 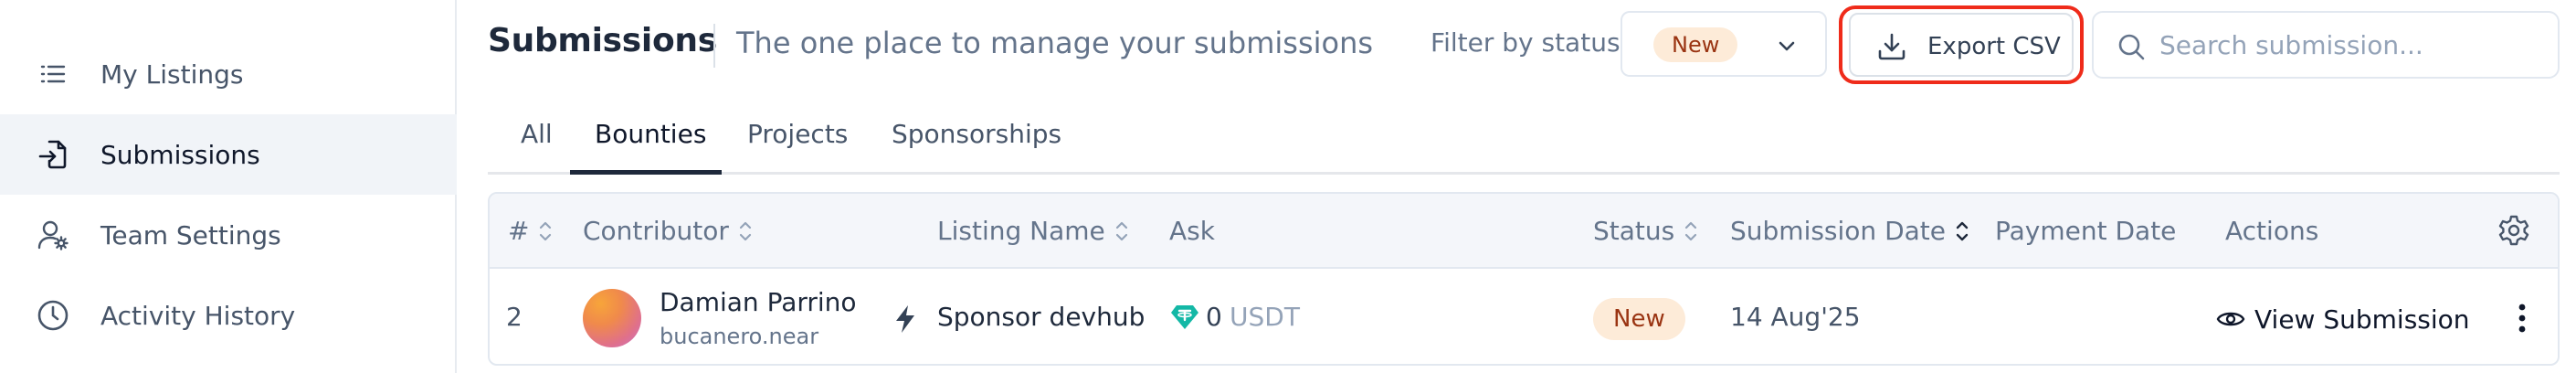 What do you see at coordinates (1695, 44) in the screenshot?
I see `status-chip: New` at bounding box center [1695, 44].